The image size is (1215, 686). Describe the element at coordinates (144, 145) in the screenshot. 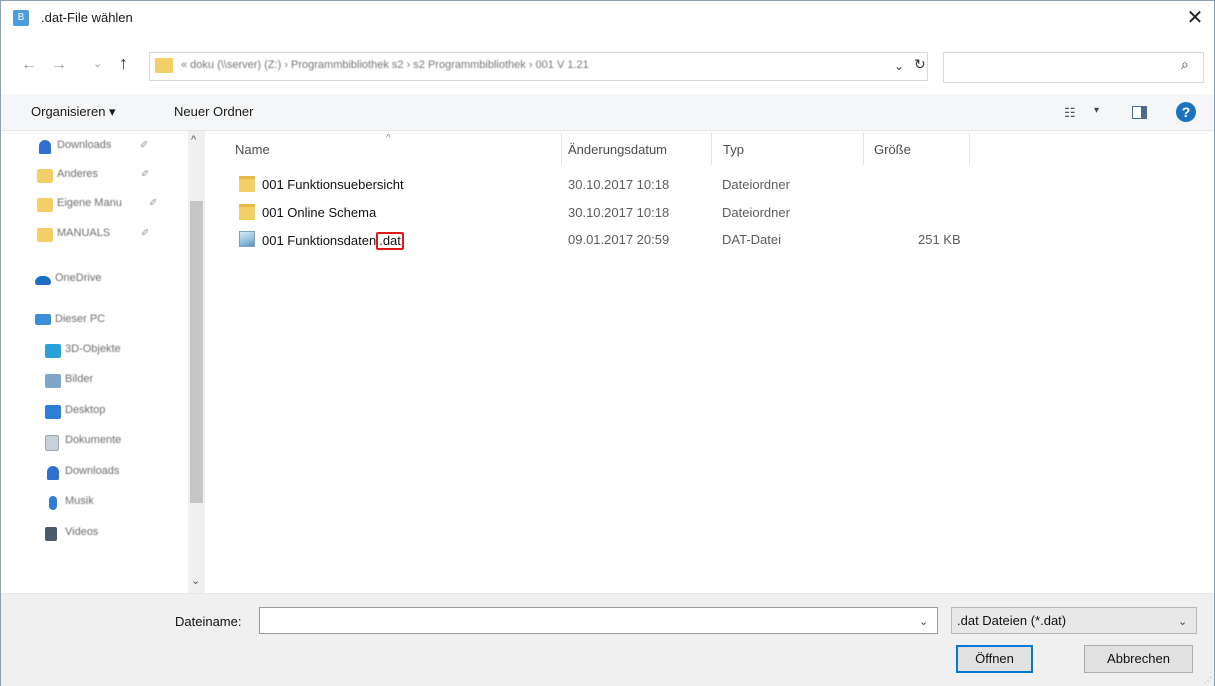

I see `pin-icon: ✐` at that location.